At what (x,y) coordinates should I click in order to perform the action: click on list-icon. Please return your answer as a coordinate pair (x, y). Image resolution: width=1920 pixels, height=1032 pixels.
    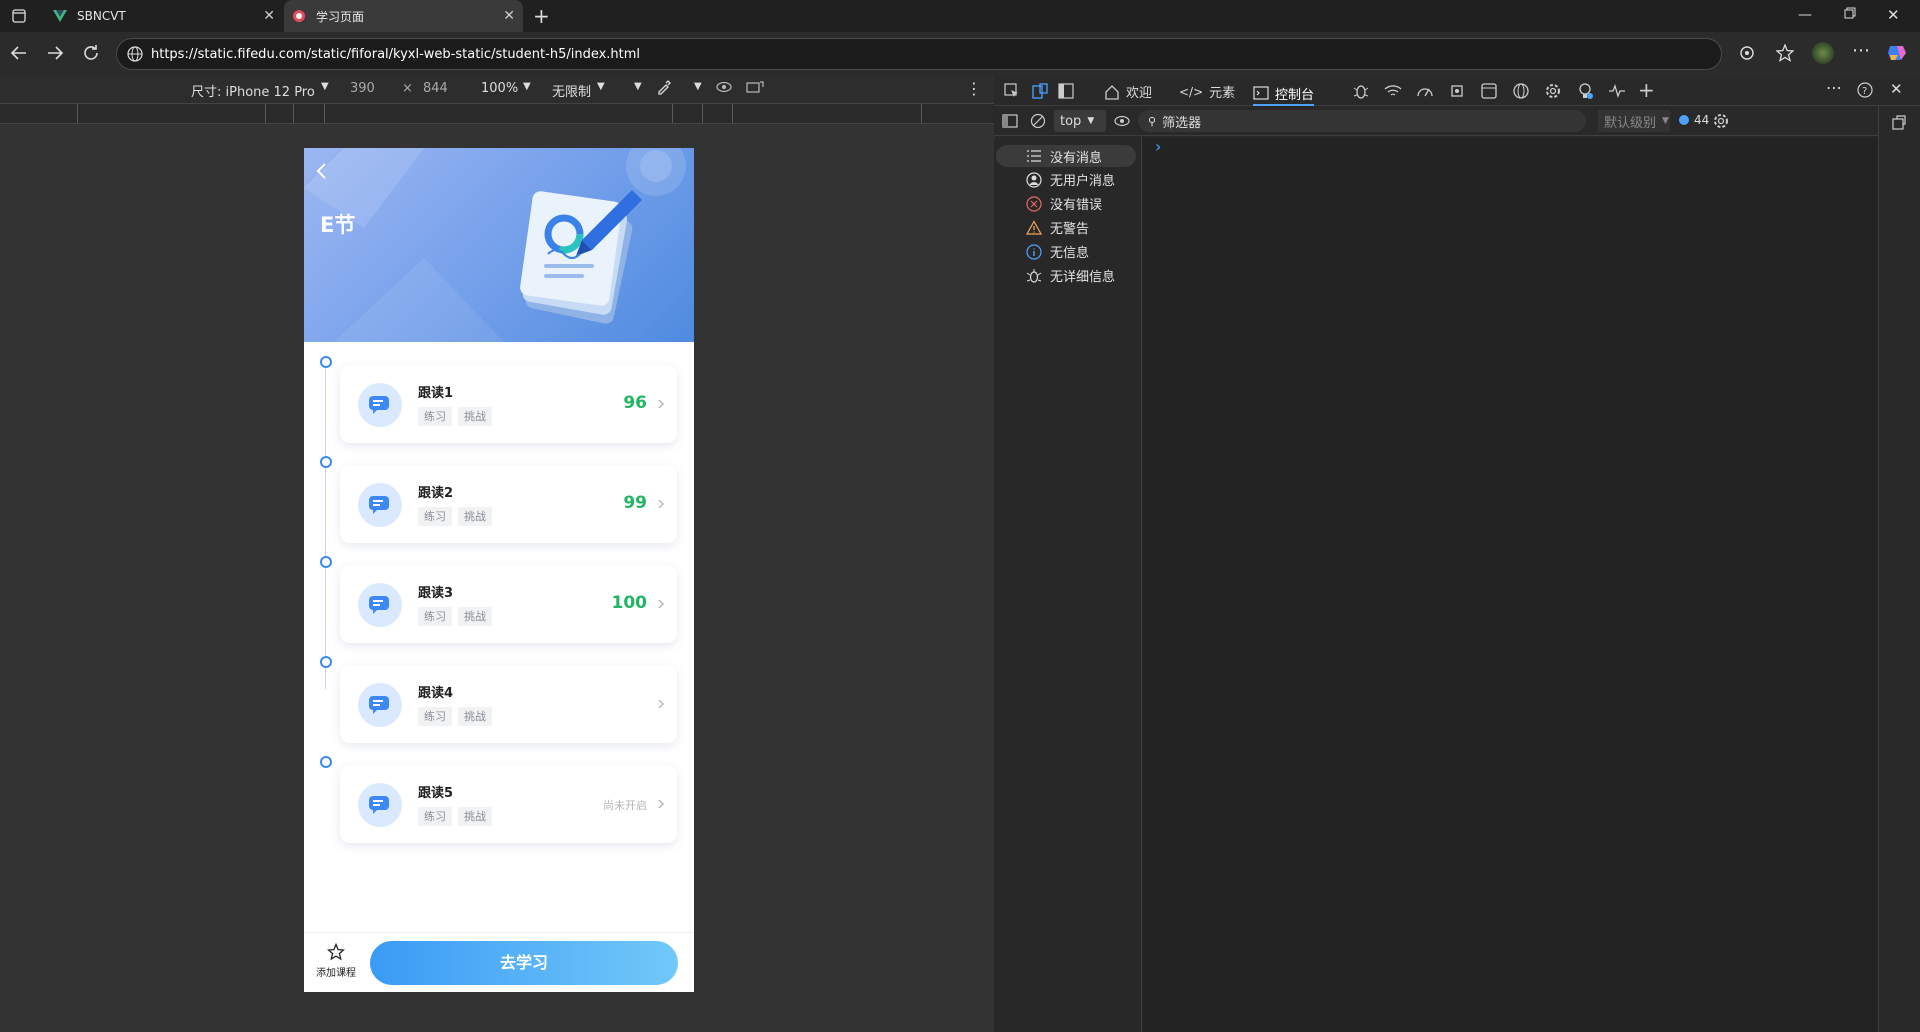
    Looking at the image, I should click on (1034, 156).